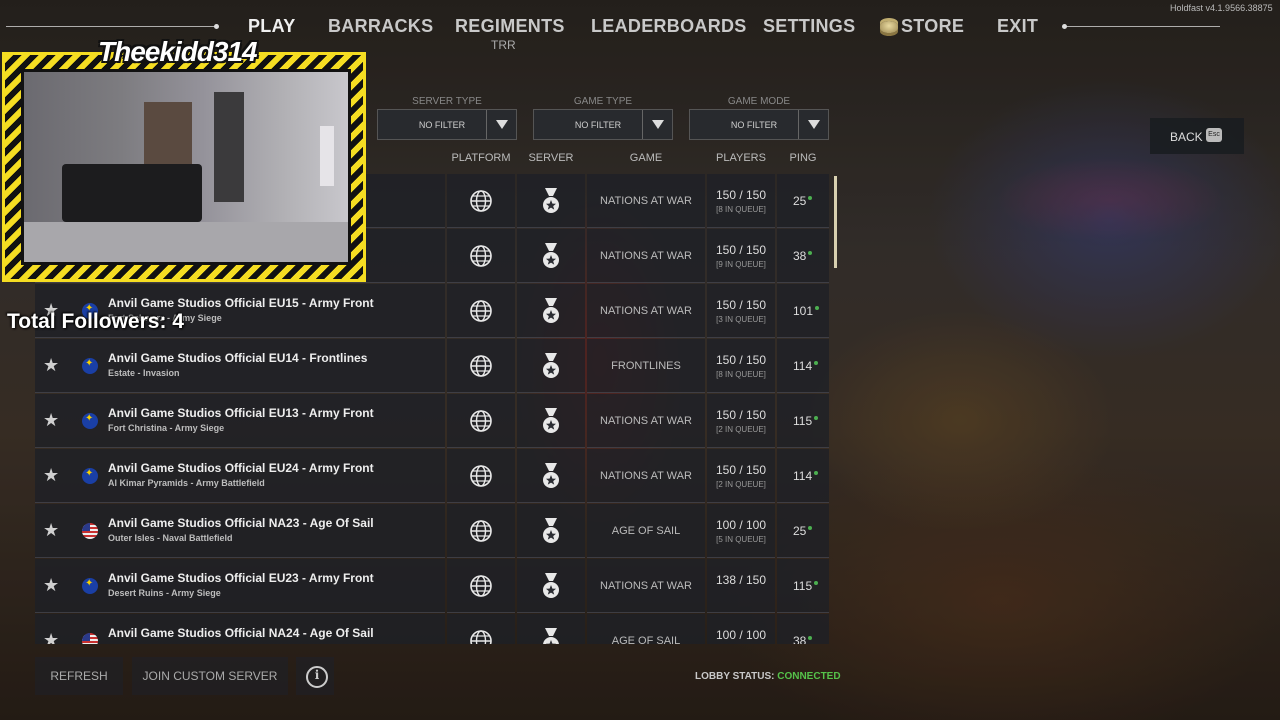  Describe the element at coordinates (741, 158) in the screenshot. I see `column-header-players: PLAYERS` at that location.